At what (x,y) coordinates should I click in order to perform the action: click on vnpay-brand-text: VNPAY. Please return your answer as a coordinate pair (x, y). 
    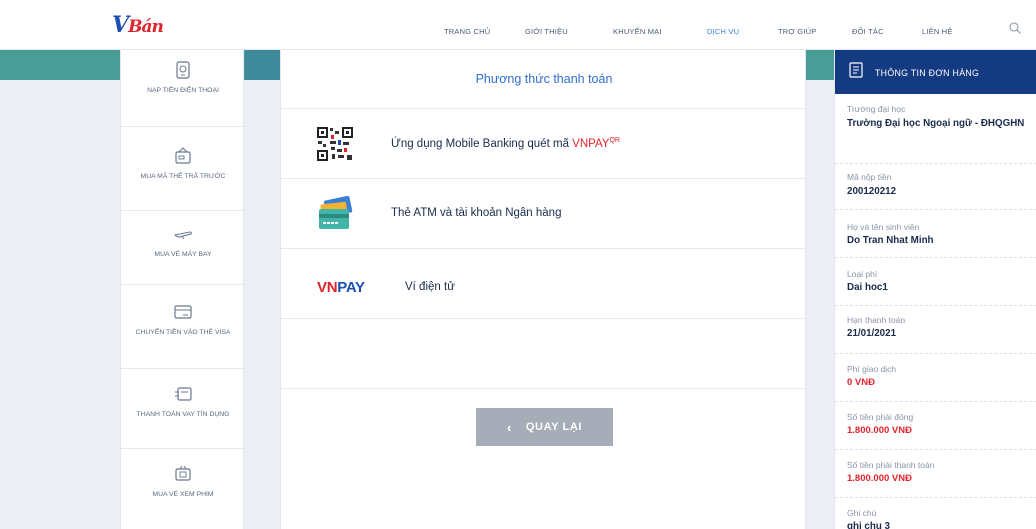
    Looking at the image, I should click on (591, 143).